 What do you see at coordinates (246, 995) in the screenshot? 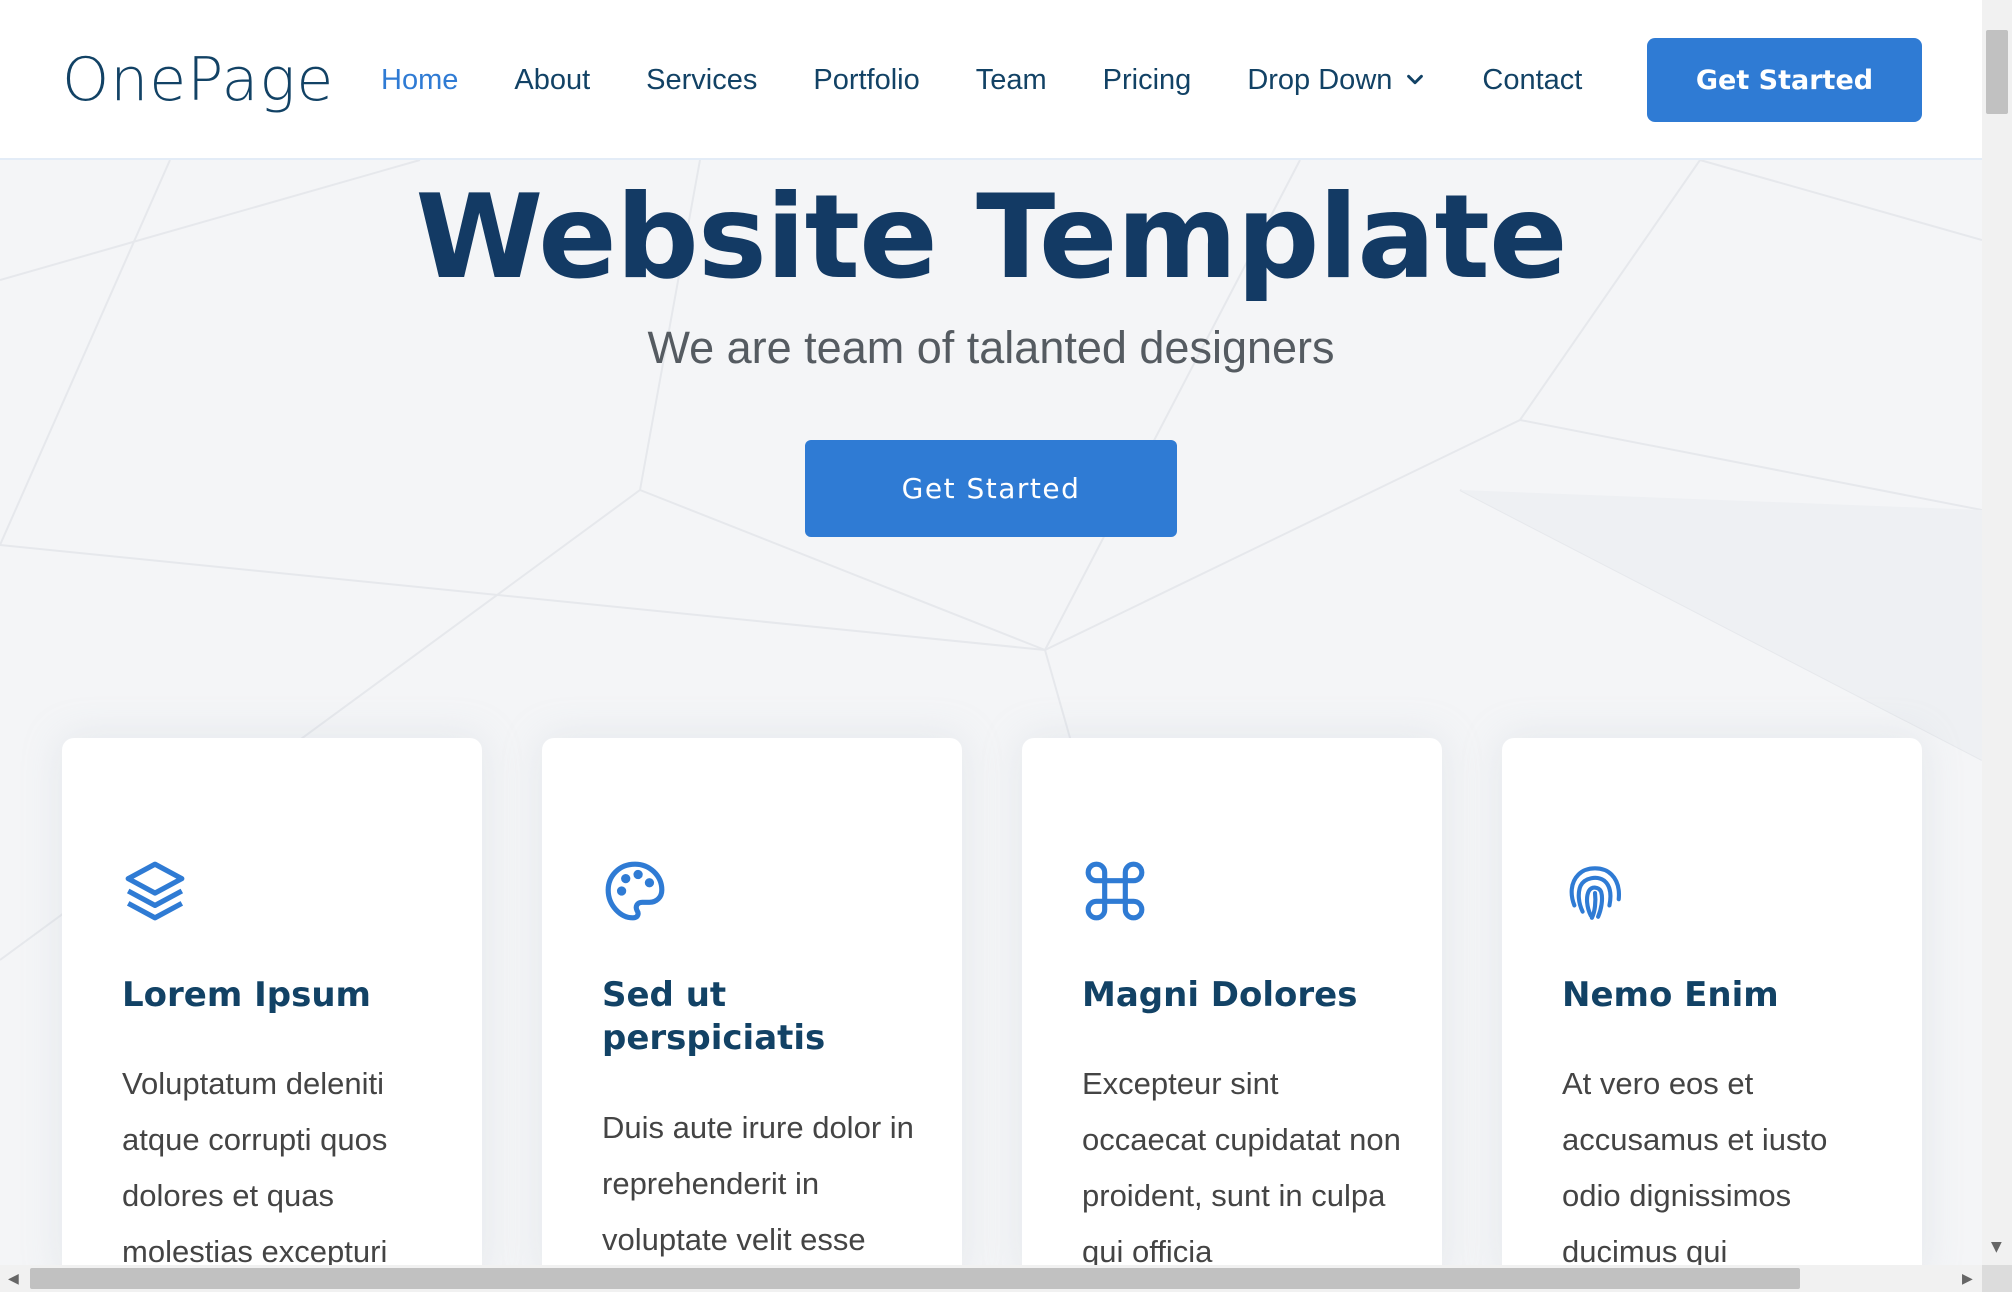
I see `card-title: Lorem Ipsum` at bounding box center [246, 995].